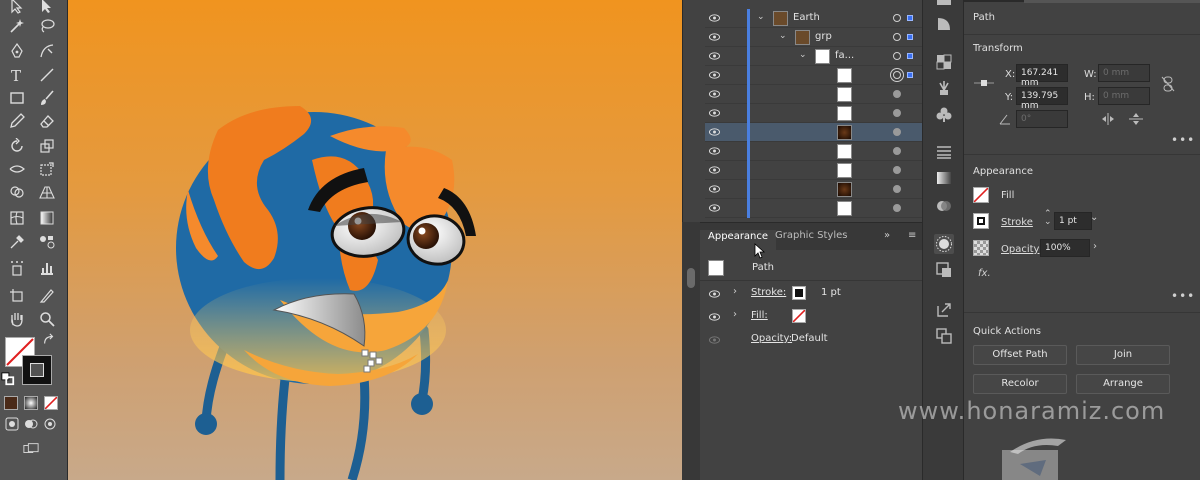 Image resolution: width=1200 pixels, height=480 pixels. What do you see at coordinates (17, 242) in the screenshot?
I see `eyedropper-tool-icon` at bounding box center [17, 242].